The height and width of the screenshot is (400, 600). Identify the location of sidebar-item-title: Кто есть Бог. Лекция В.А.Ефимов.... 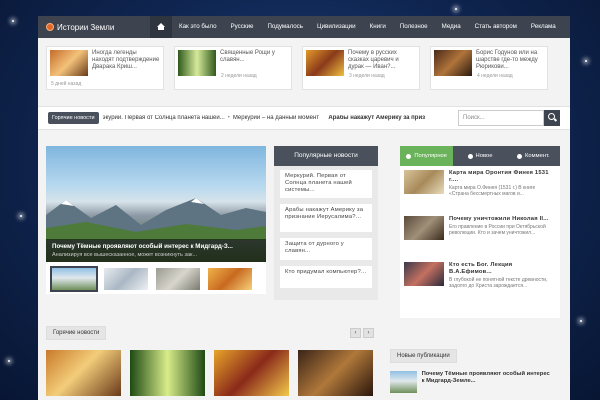
(502, 269).